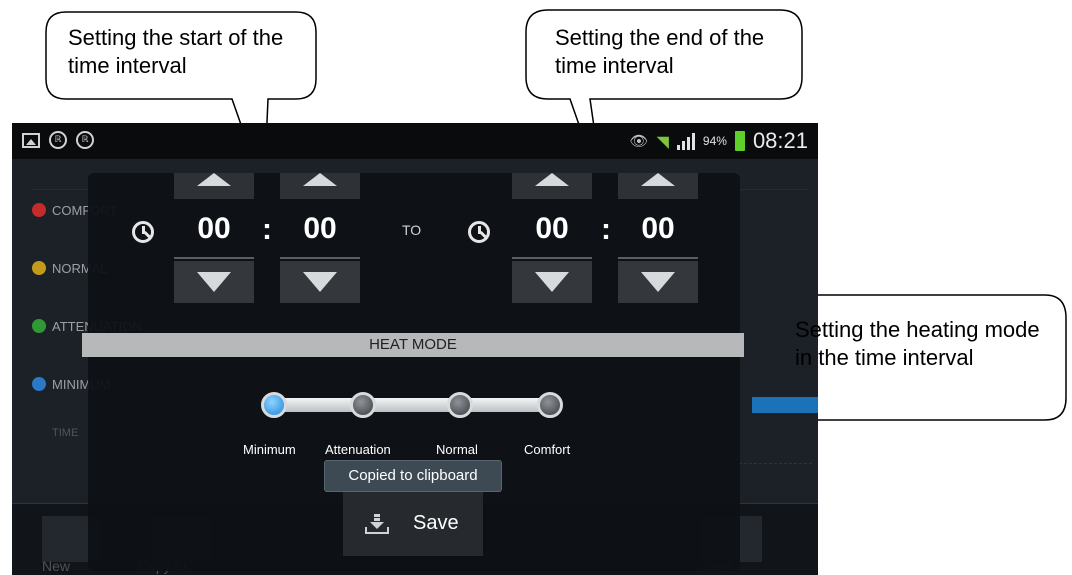 The height and width of the screenshot is (575, 1072). I want to click on time-axis-label: TIME, so click(65, 433).